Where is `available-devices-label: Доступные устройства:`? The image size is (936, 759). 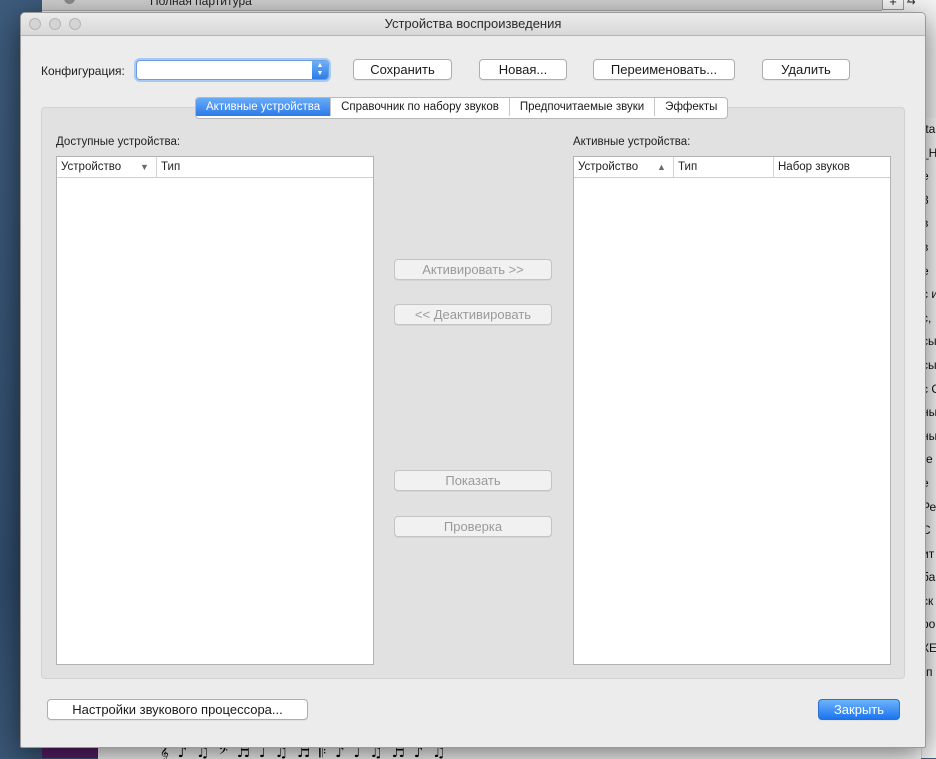 available-devices-label: Доступные устройства: is located at coordinates (118, 142).